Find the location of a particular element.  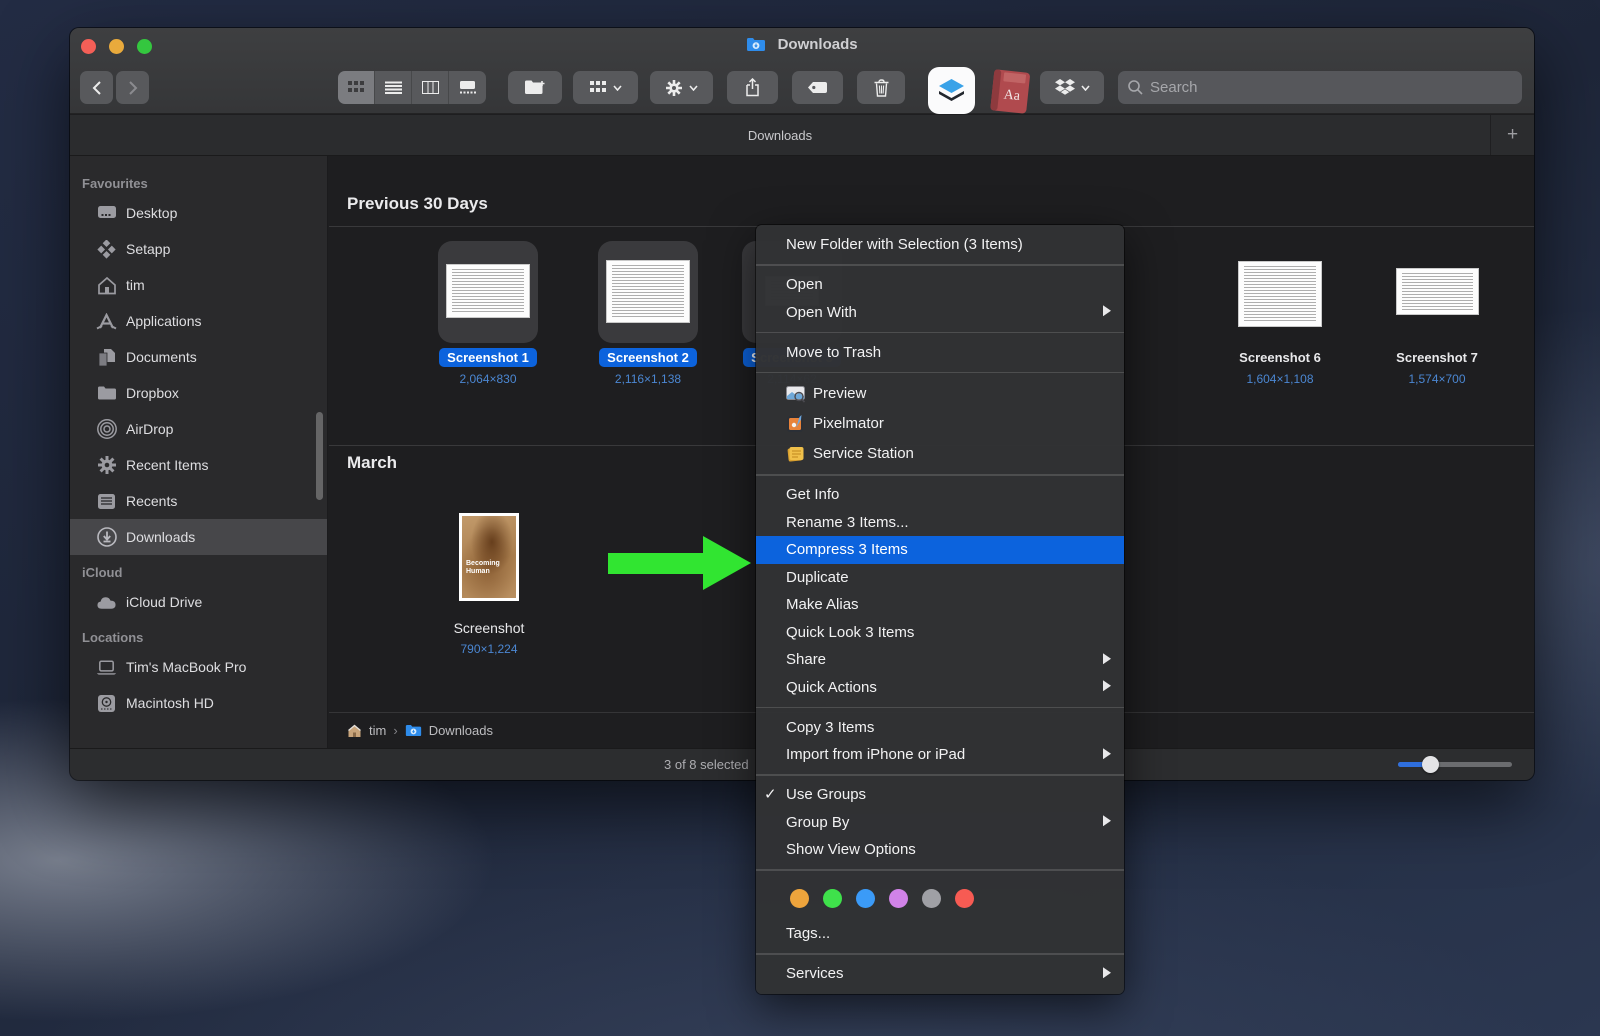

search-field is located at coordinates (1320, 87).